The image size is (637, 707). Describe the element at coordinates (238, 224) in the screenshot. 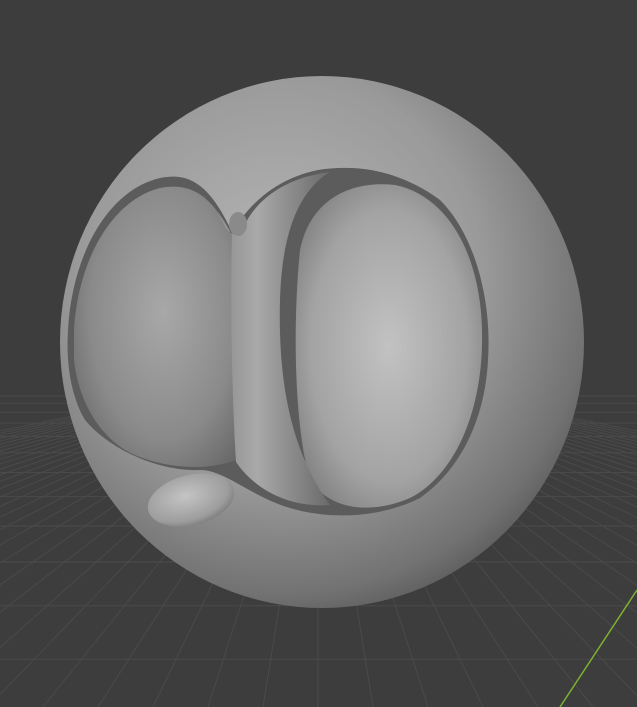

I see `pillar-drip` at that location.